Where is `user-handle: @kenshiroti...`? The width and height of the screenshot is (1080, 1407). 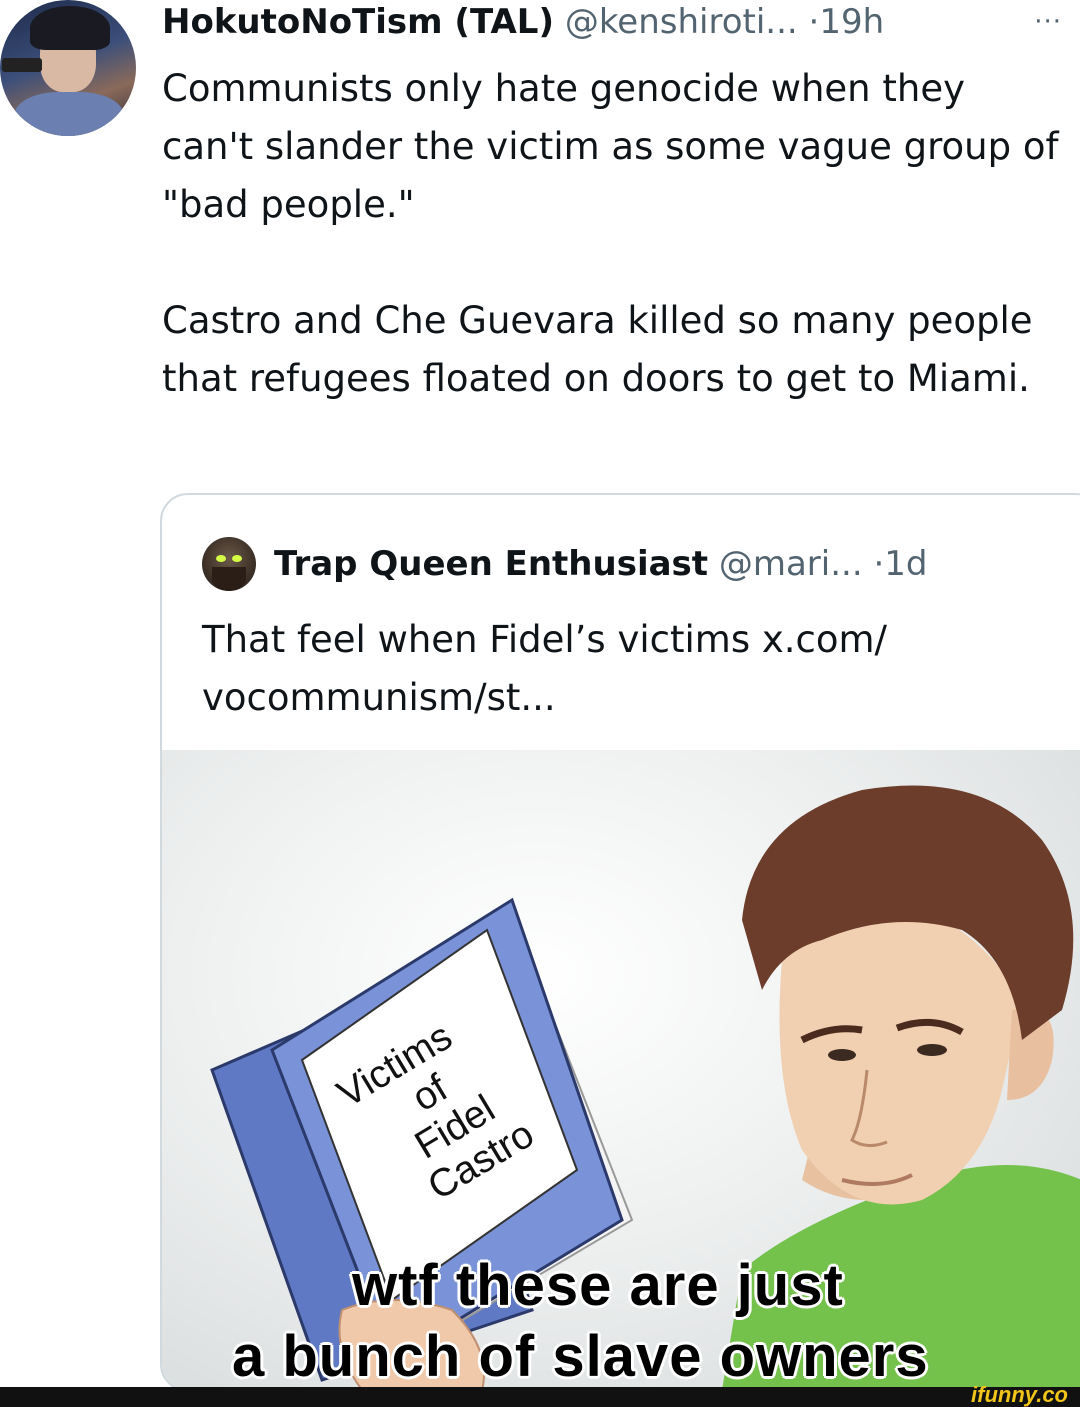
user-handle: @kenshiroti... is located at coordinates (681, 22).